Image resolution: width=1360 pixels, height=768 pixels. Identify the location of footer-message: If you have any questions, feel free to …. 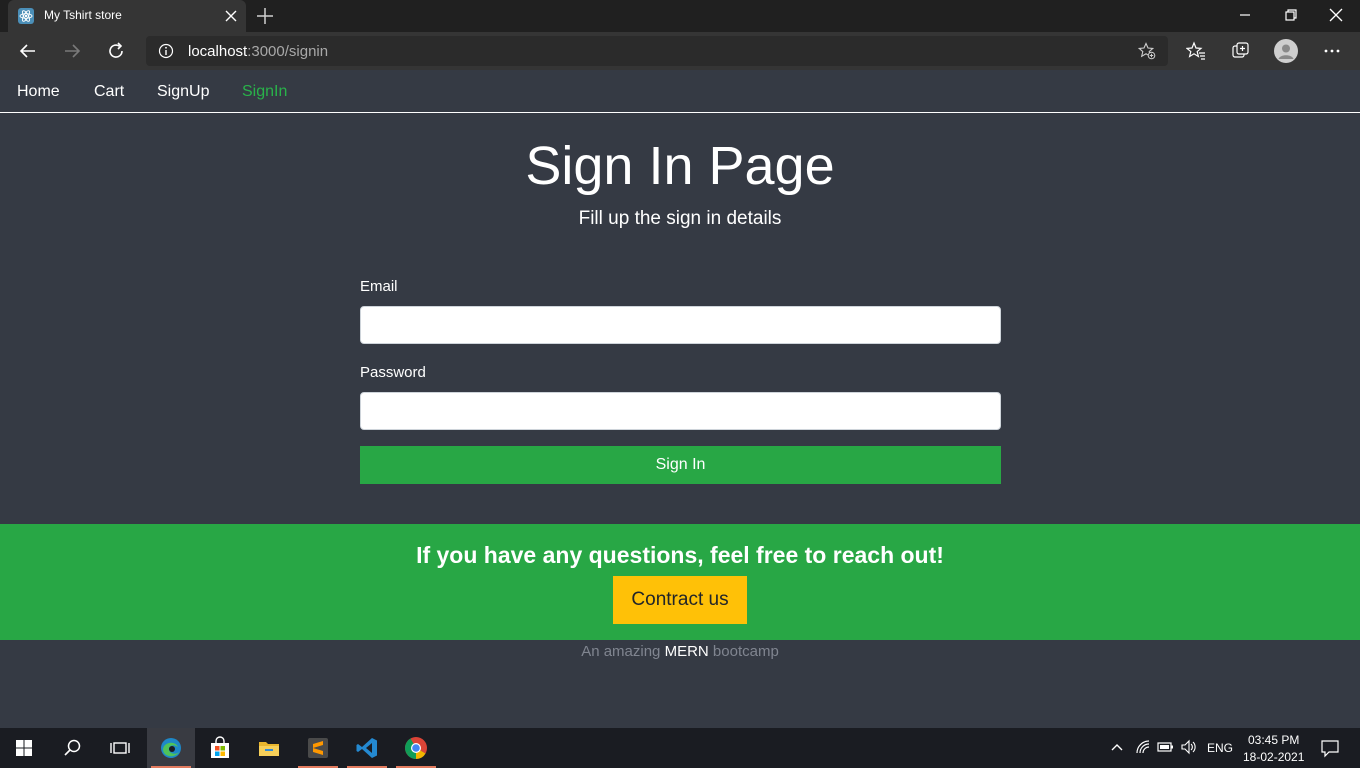
(680, 555).